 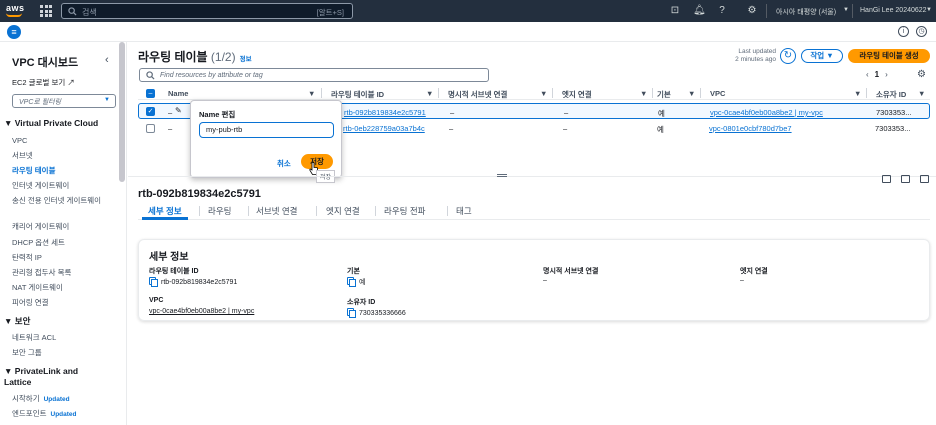 I want to click on sidebar-collapse-icon: ‹, so click(x=107, y=60).